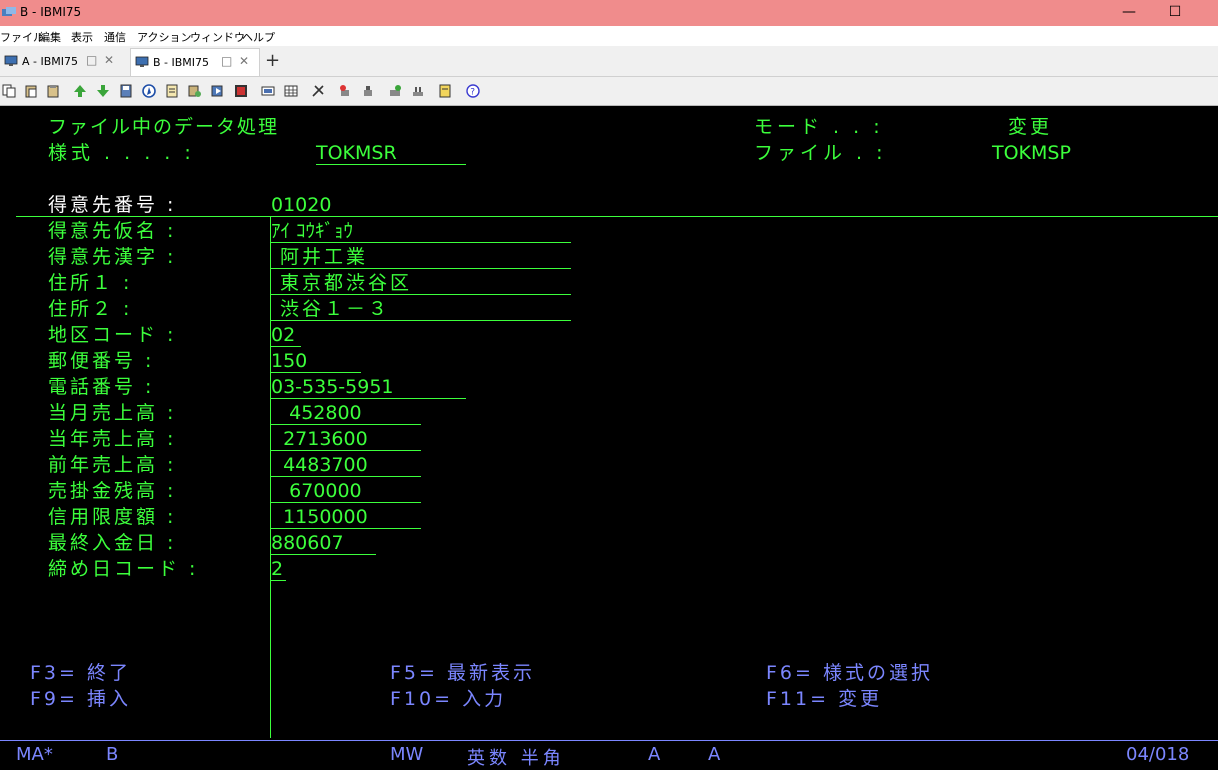 Image resolution: width=1218 pixels, height=770 pixels. I want to click on last-payment-date-label: 最終入金日 :, so click(112, 543).